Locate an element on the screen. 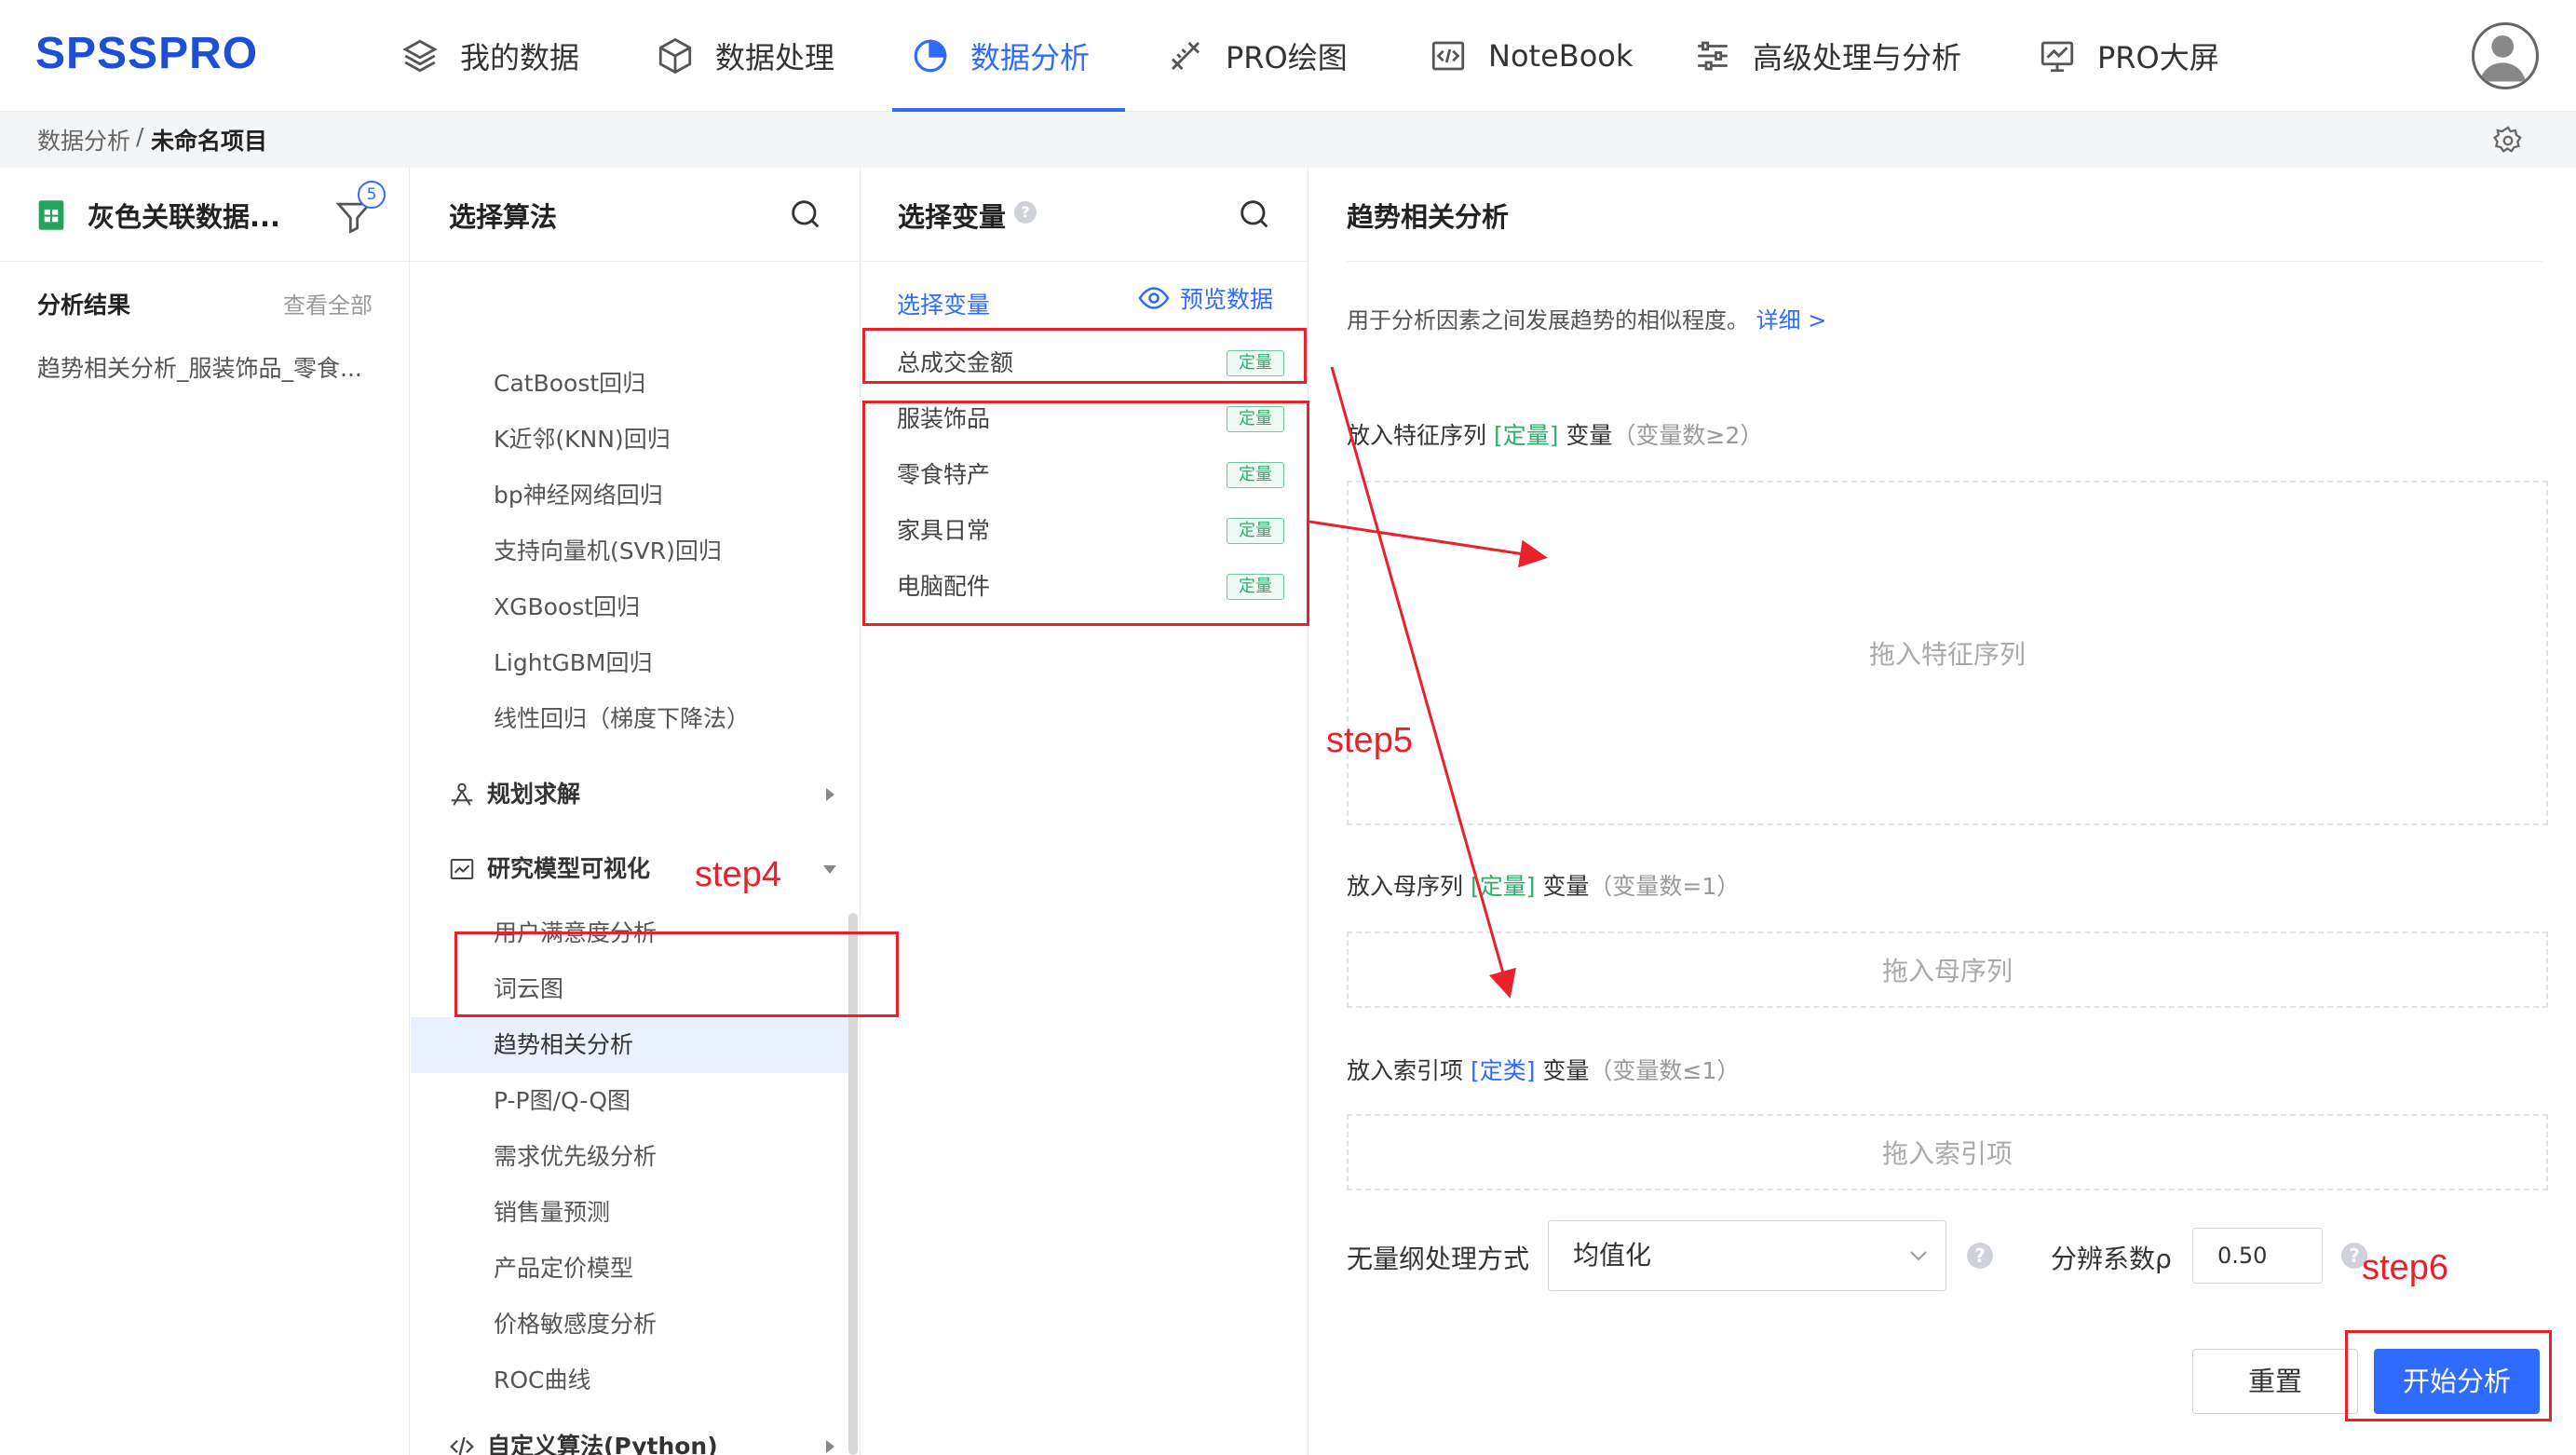  filter-count-badge: 5 is located at coordinates (372, 195).